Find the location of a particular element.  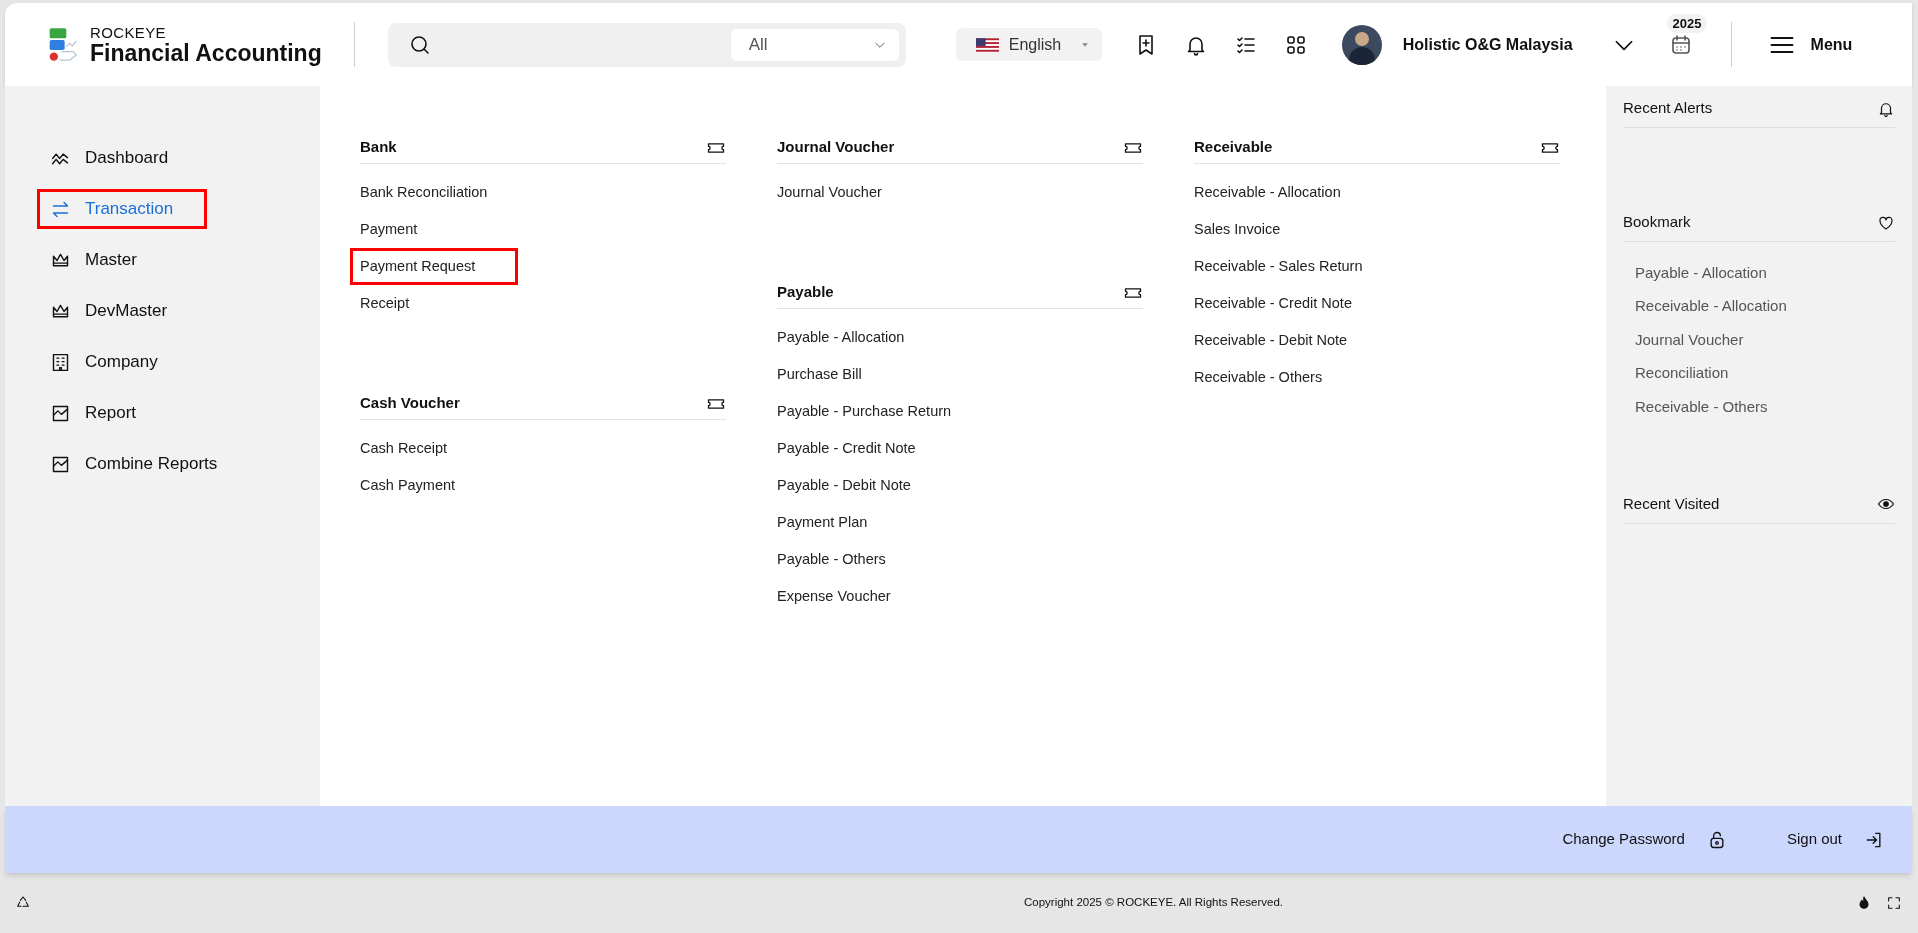

section-heading: Journal Voucher is located at coordinates (836, 147).